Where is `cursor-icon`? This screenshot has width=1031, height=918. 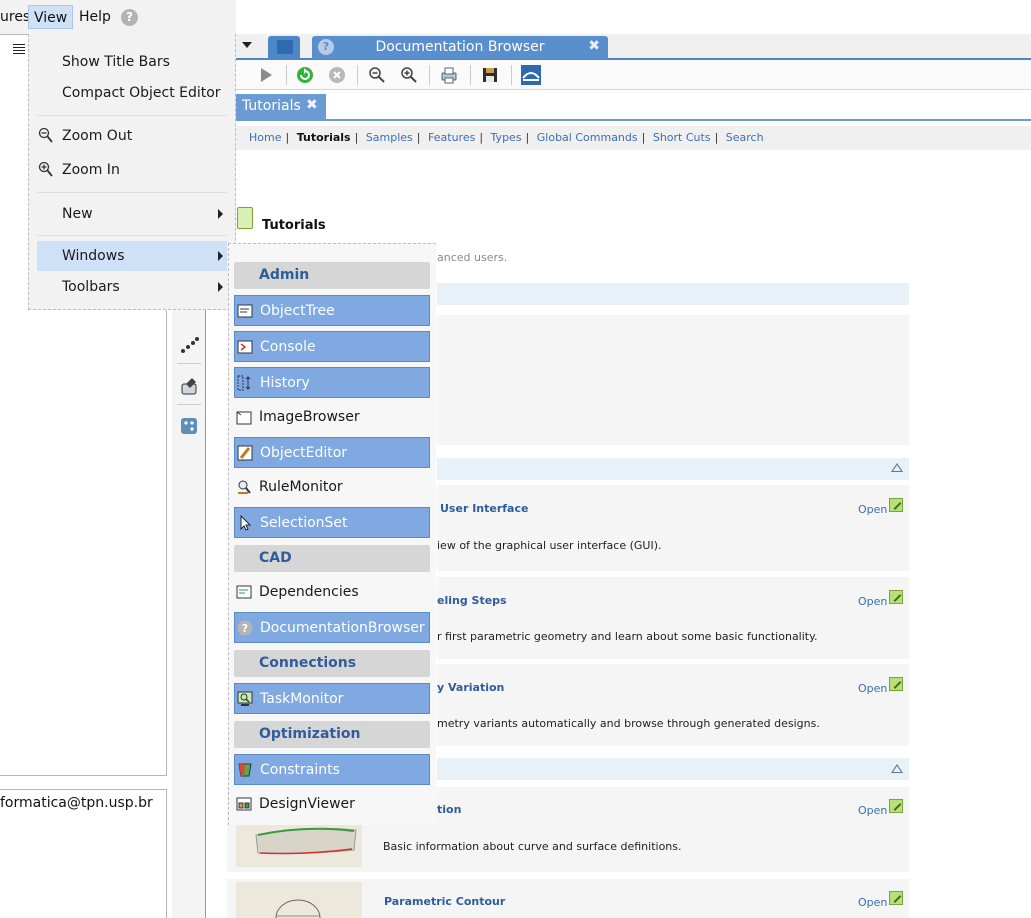
cursor-icon is located at coordinates (246, 523).